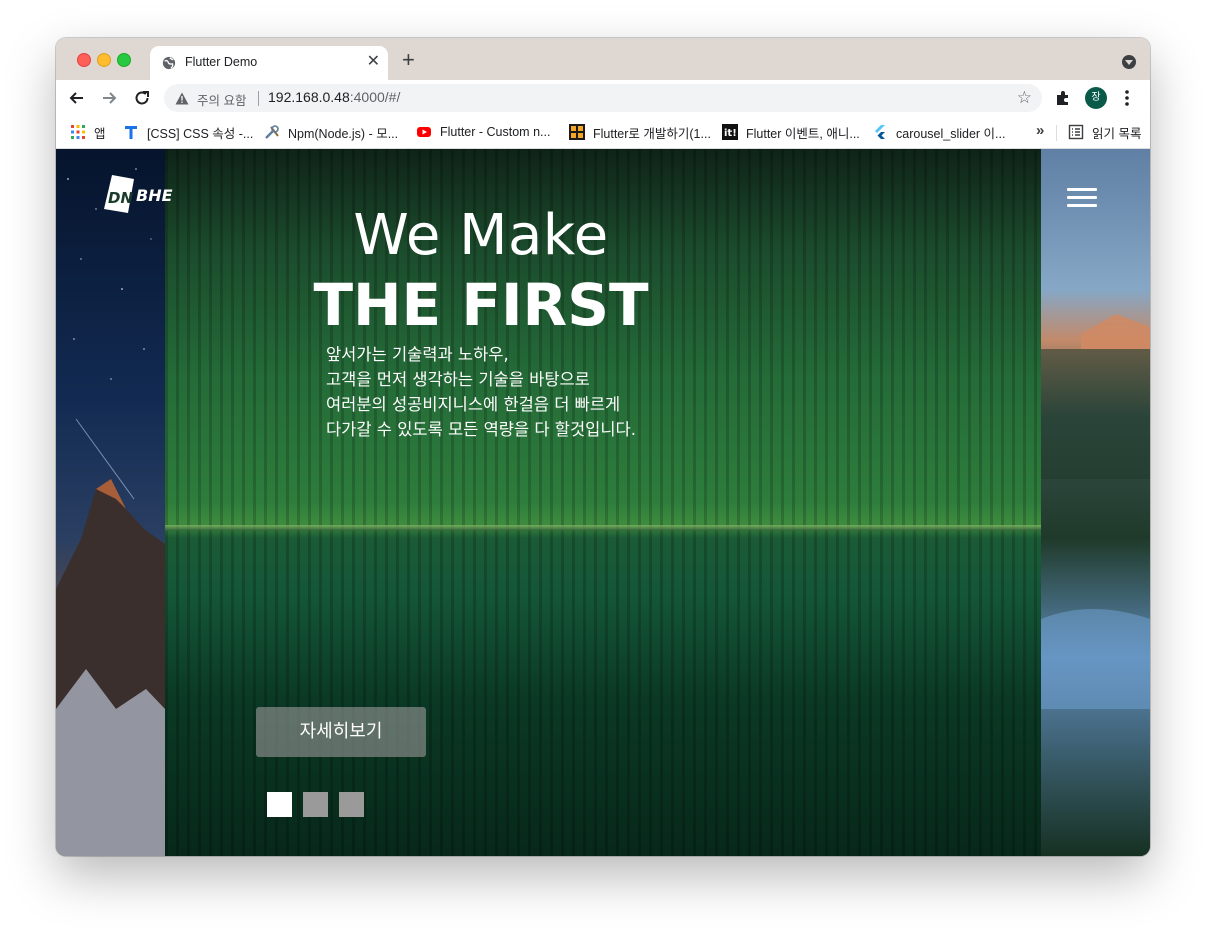 Image resolution: width=1206 pixels, height=931 pixels. Describe the element at coordinates (1076, 132) in the screenshot. I see `reading-list-icon` at that location.